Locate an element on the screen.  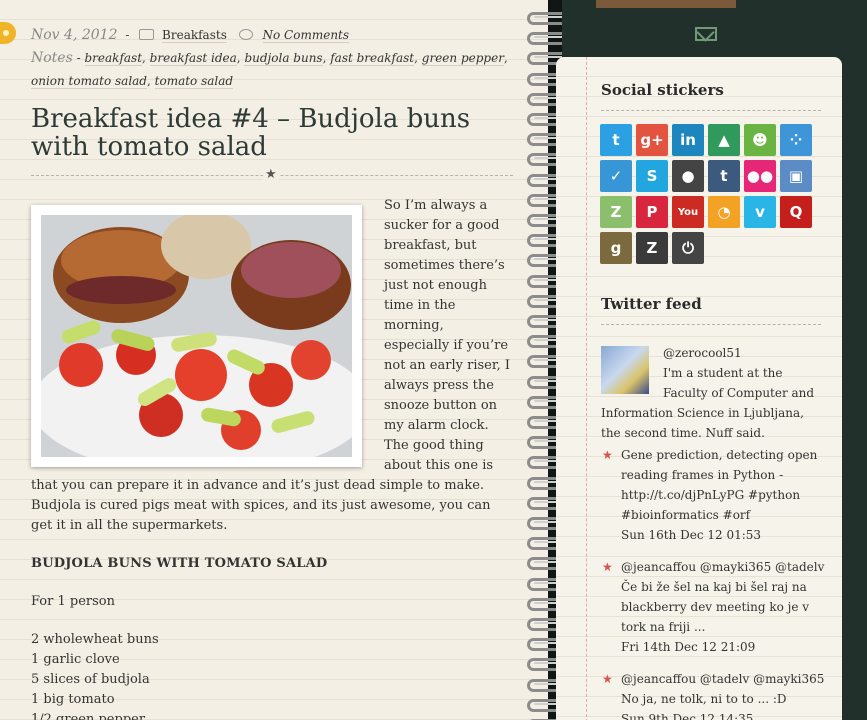
tag-link: fast breakfast is located at coordinates (372, 58).